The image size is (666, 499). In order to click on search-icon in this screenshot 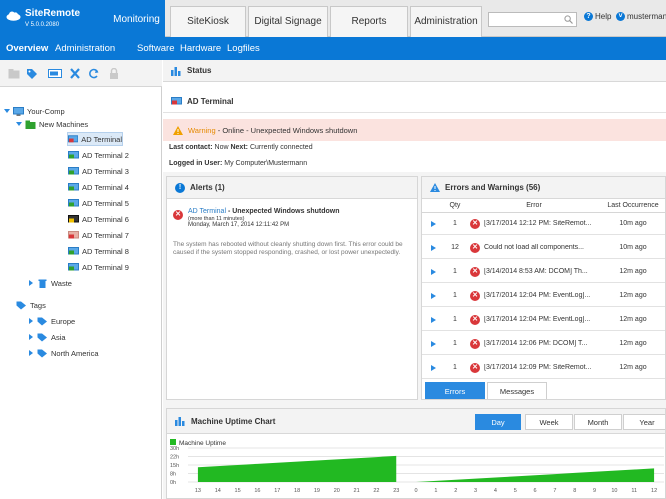, I will do `click(568, 19)`.